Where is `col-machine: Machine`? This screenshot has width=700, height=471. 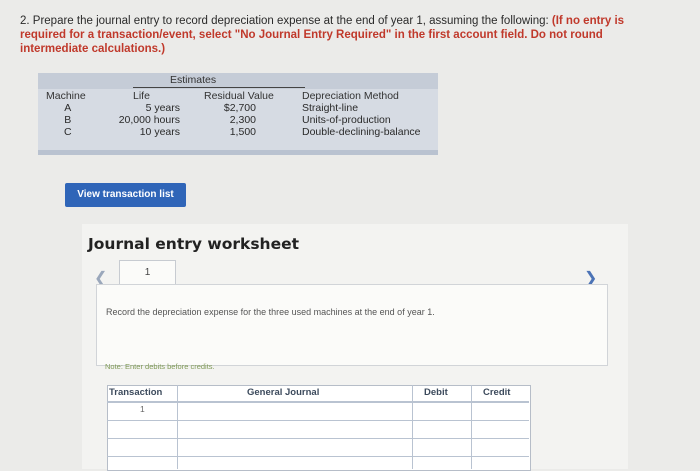
col-machine: Machine is located at coordinates (66, 96).